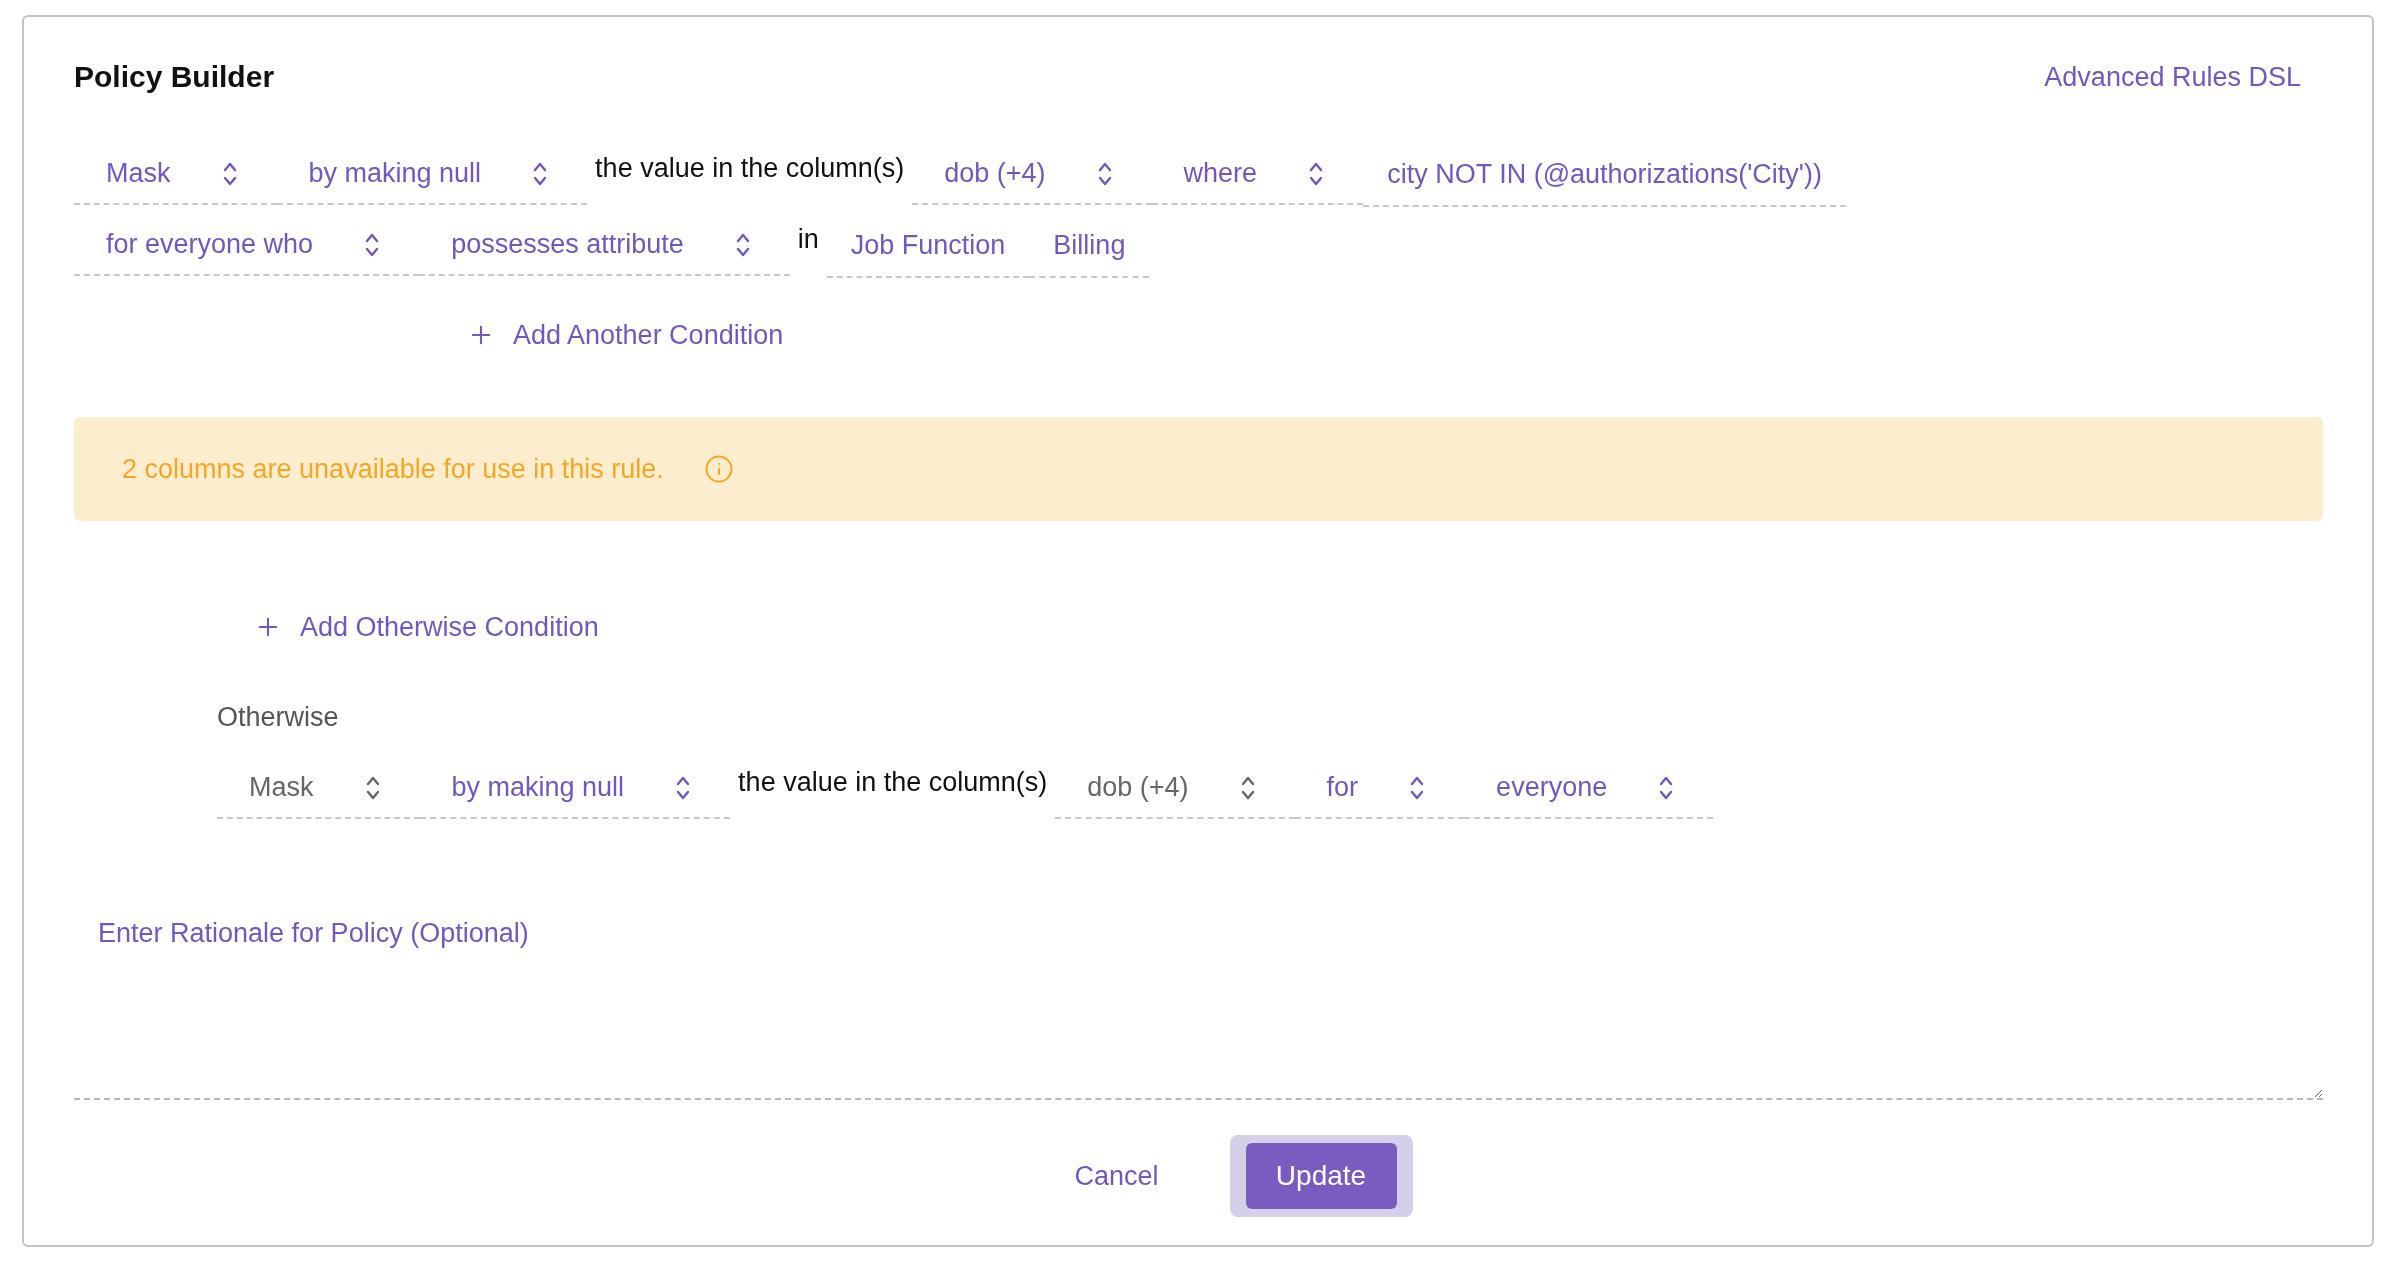  I want to click on dropdown-select: dob (+4), so click(1032, 174).